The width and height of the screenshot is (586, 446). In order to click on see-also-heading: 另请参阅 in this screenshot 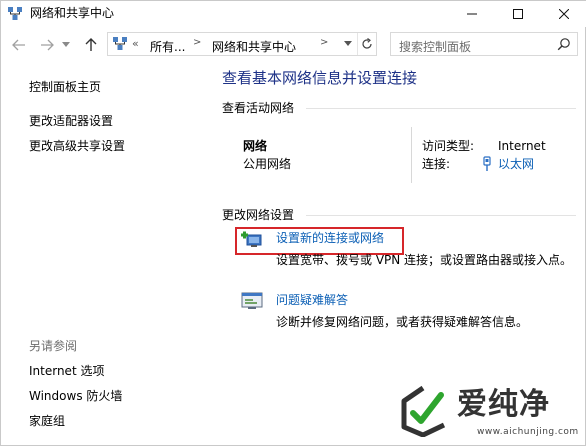, I will do `click(53, 346)`.